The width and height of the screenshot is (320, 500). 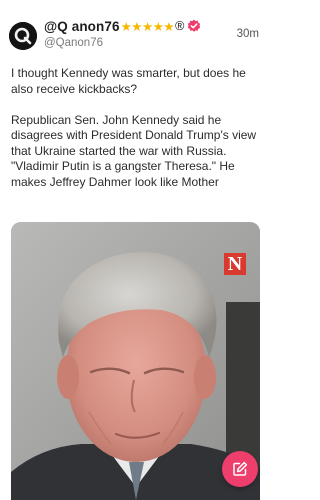 What do you see at coordinates (180, 26) in the screenshot?
I see `registered-mark: ®` at bounding box center [180, 26].